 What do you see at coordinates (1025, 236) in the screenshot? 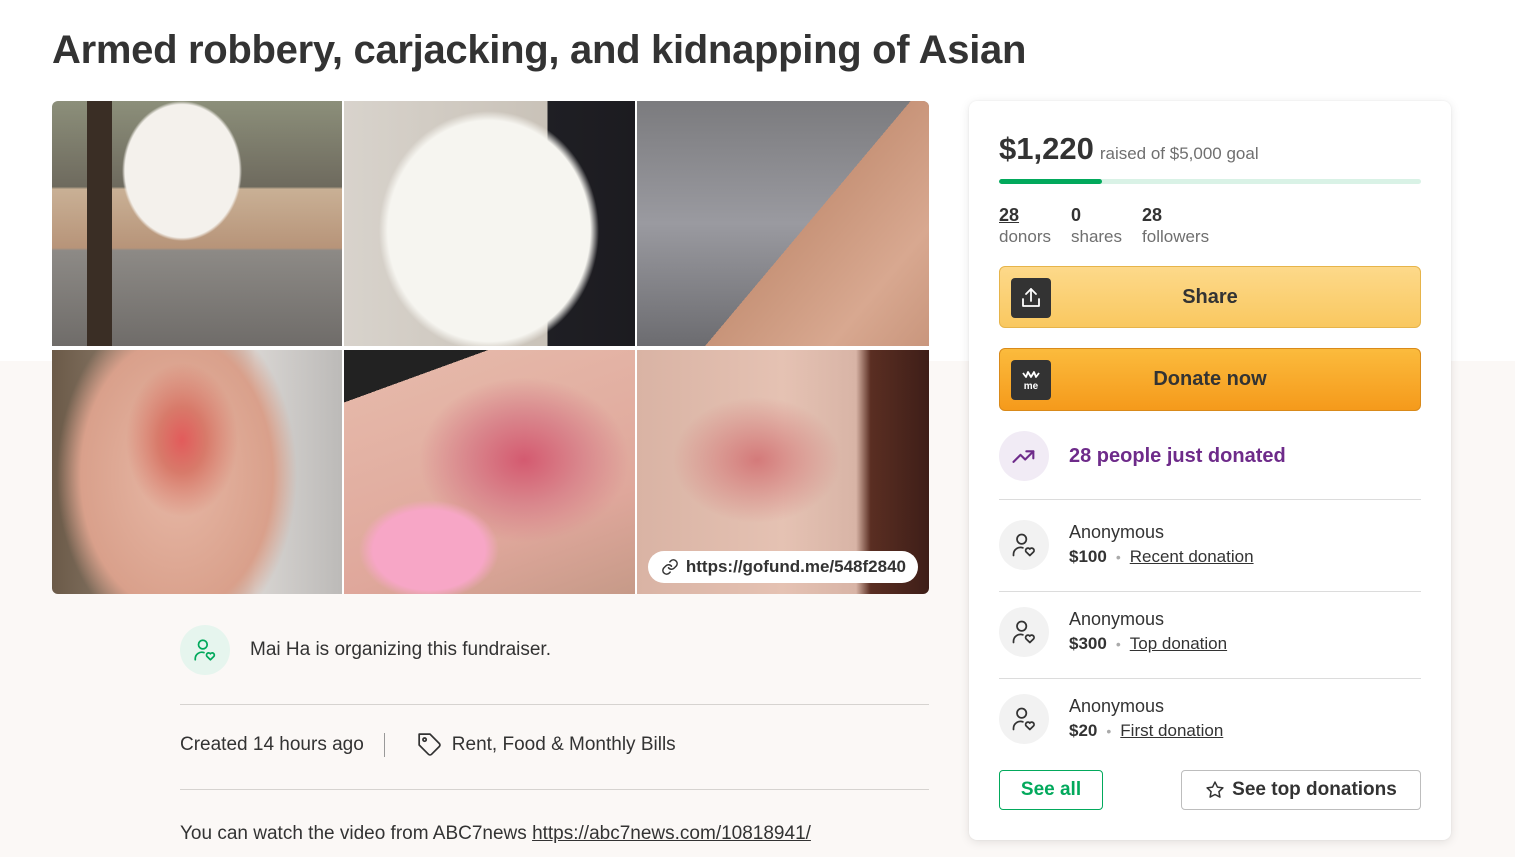
I see `donors-label: donors` at bounding box center [1025, 236].